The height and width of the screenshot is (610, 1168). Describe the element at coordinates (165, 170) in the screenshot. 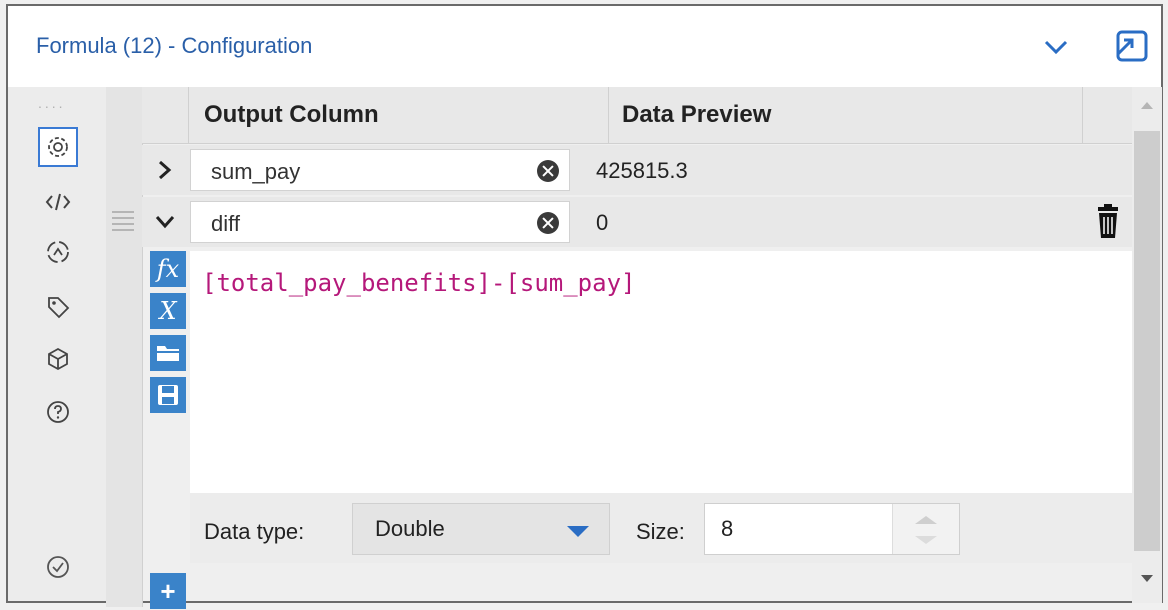

I see `chevron-right-icon` at that location.